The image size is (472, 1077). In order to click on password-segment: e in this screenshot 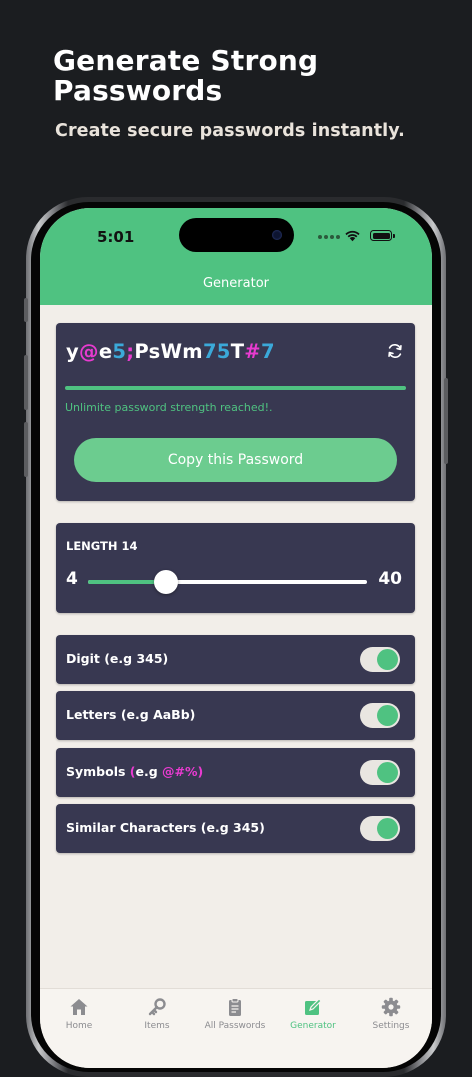, I will do `click(105, 351)`.